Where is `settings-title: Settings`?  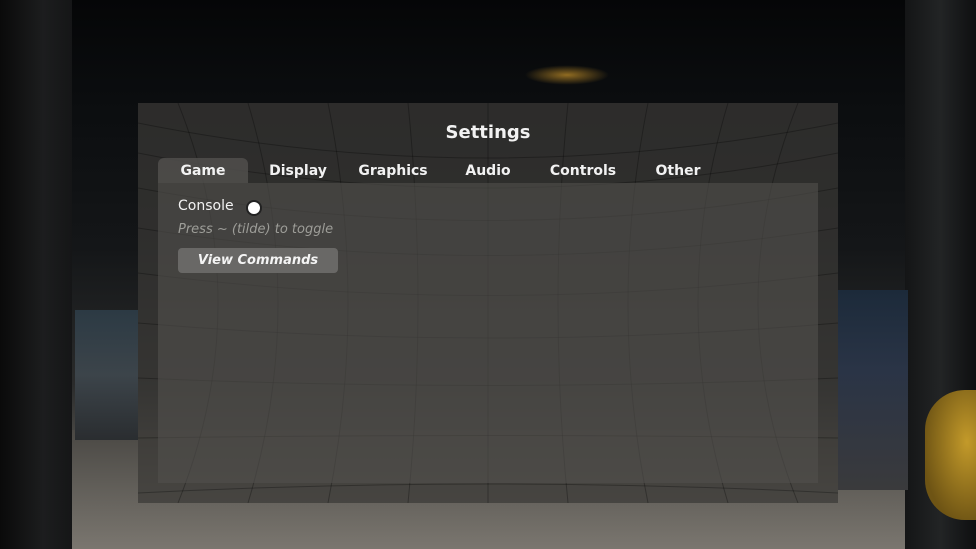
settings-title: Settings is located at coordinates (488, 132).